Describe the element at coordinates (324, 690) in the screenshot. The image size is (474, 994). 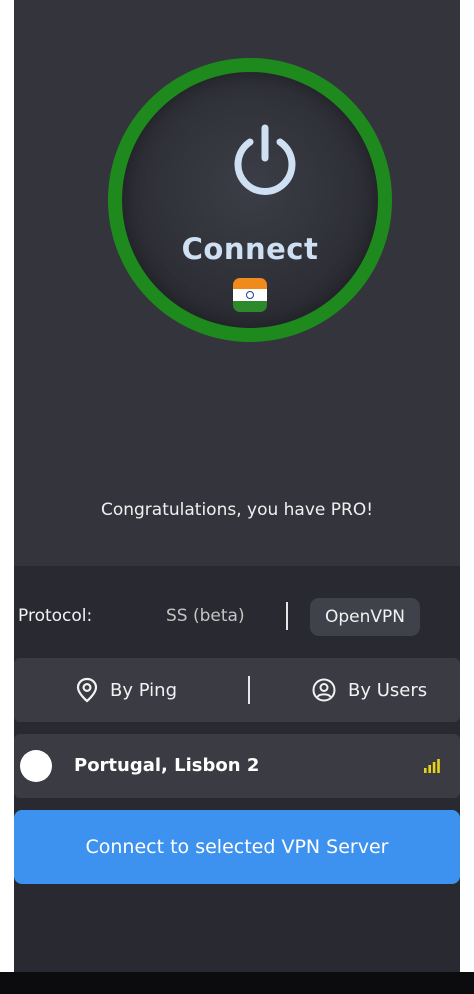
I see `user-circle-icon` at that location.